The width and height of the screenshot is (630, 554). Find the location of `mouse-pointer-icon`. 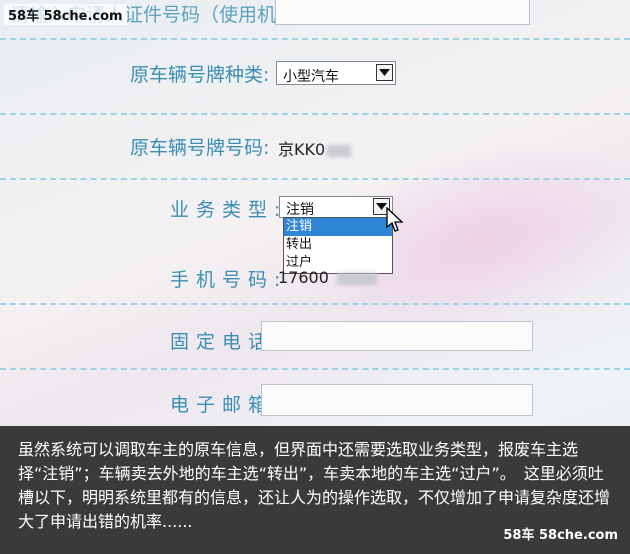

mouse-pointer-icon is located at coordinates (395, 219).